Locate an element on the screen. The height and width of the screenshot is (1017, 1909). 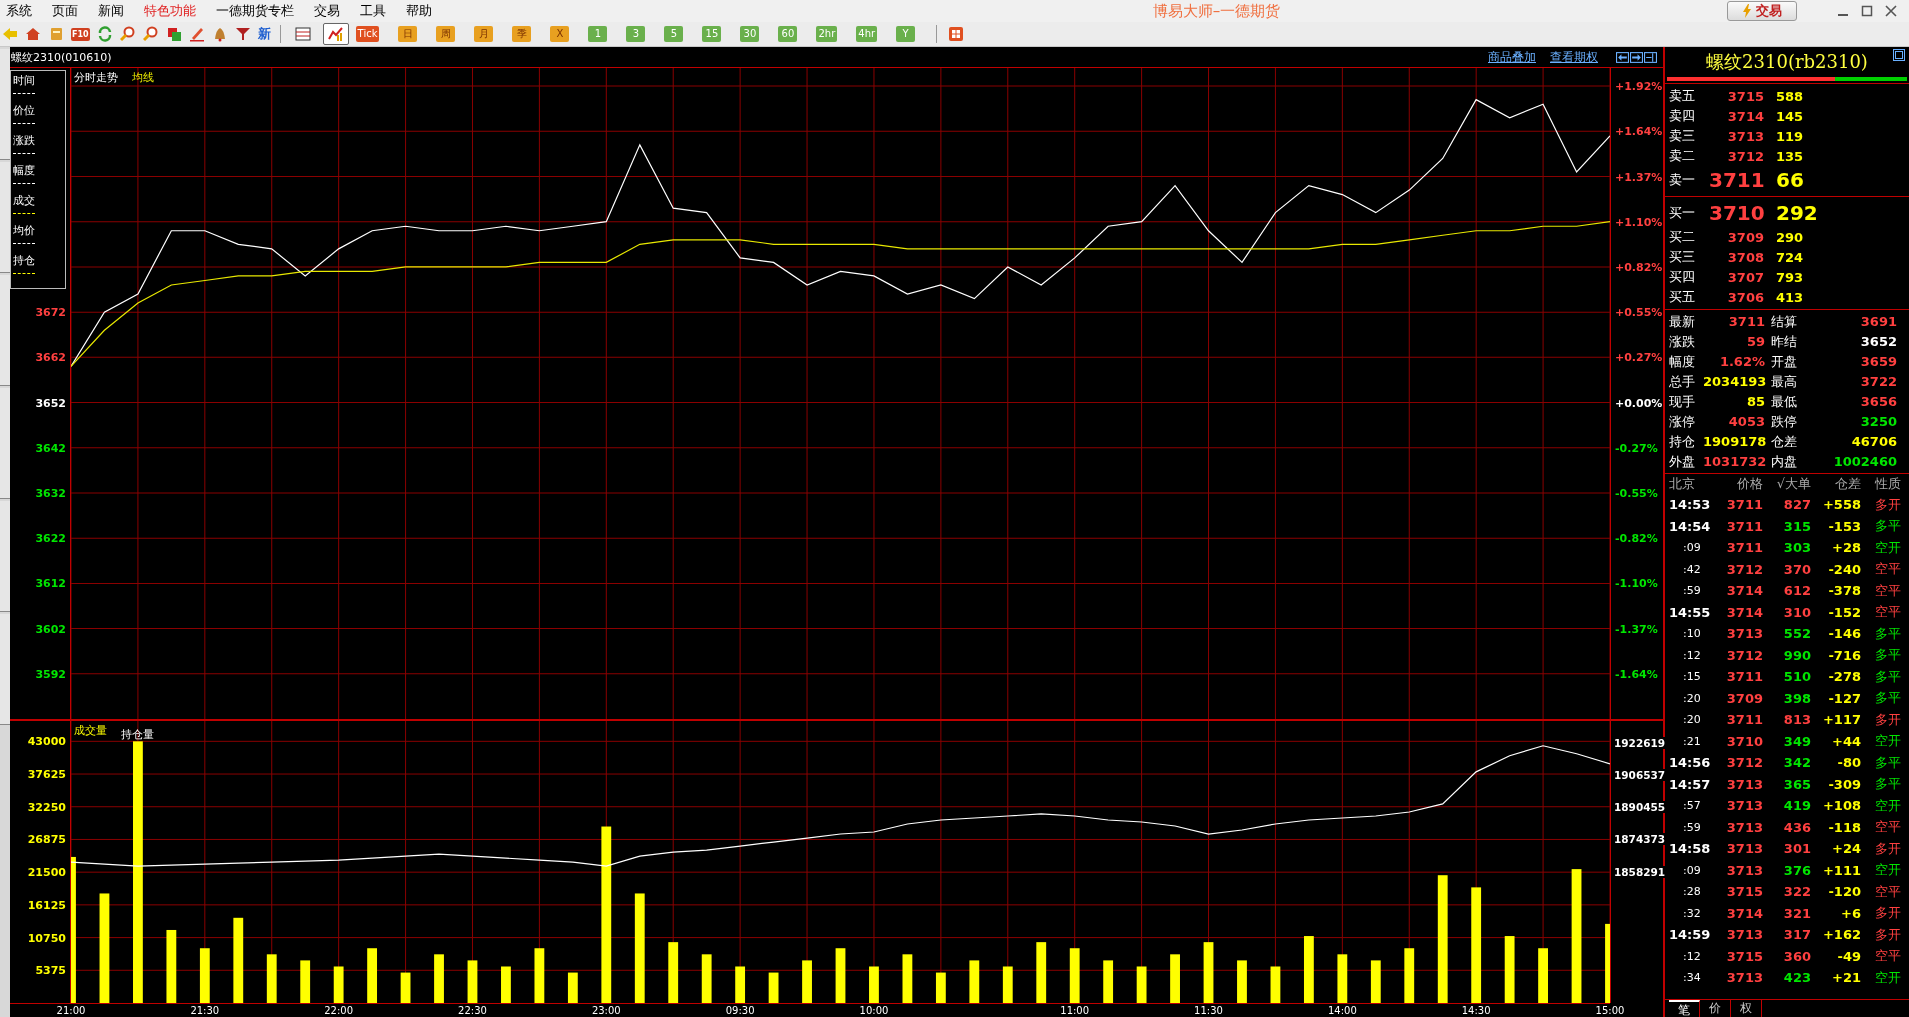
period-button: Y is located at coordinates (906, 34).